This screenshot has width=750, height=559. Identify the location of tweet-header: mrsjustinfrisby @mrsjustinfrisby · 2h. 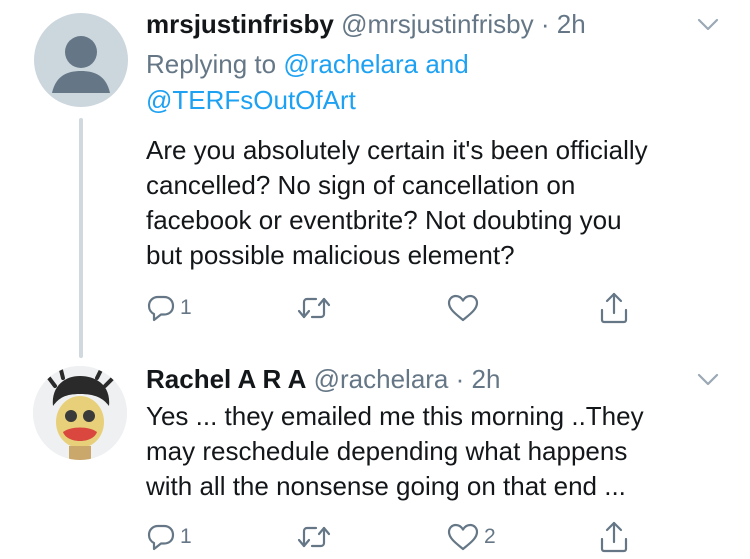
(366, 24).